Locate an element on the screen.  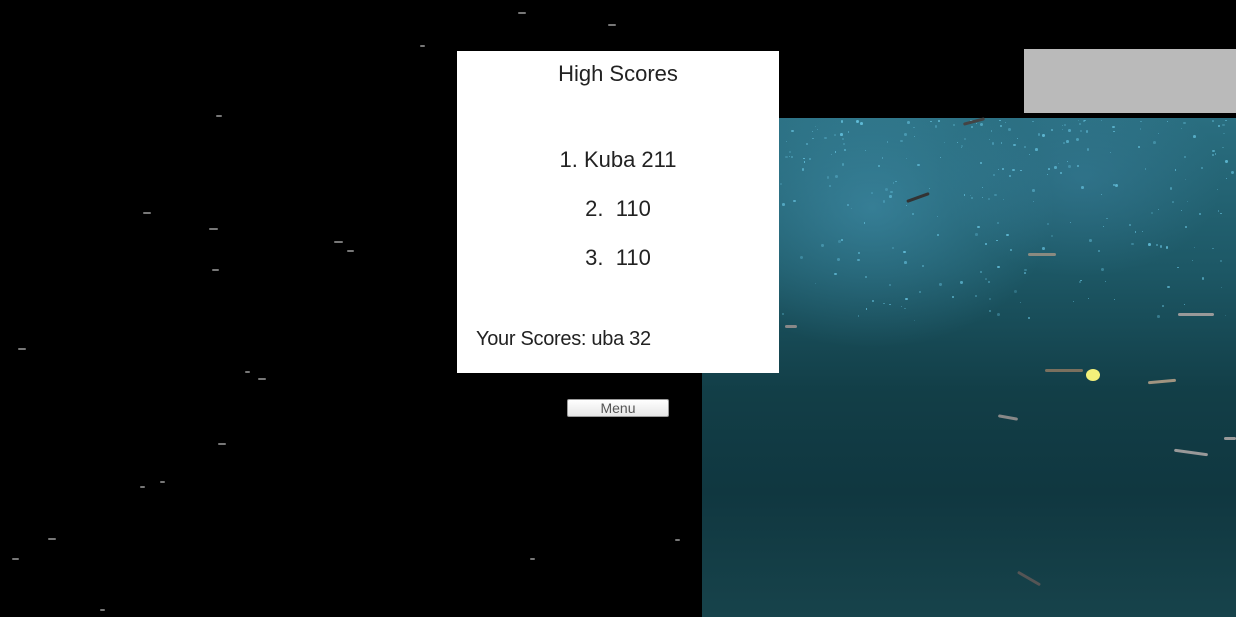
high-scores-title: High Scores is located at coordinates (618, 73).